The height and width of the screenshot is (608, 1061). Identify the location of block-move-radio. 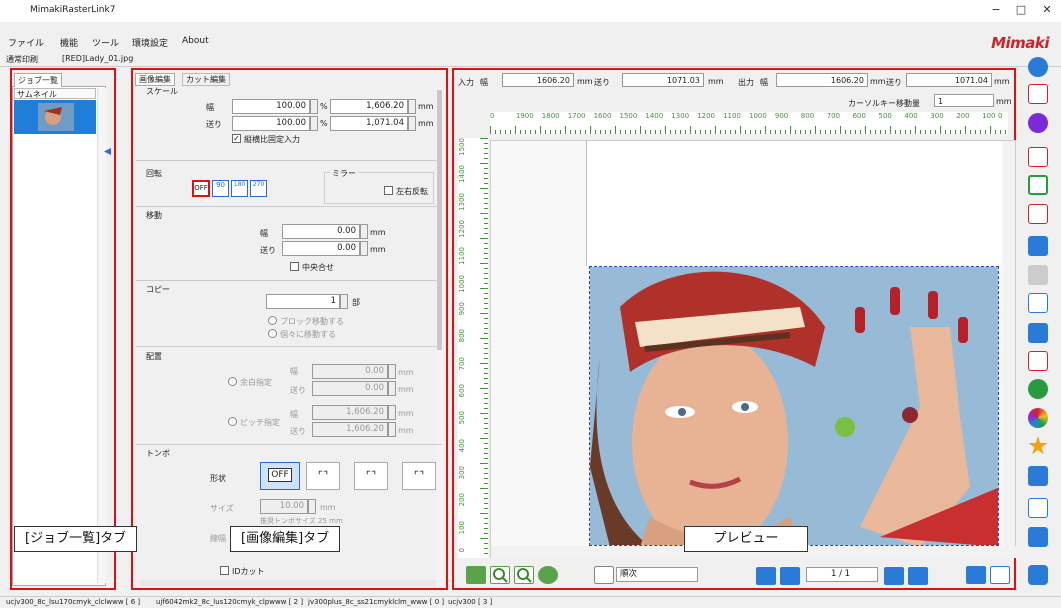
(272, 320).